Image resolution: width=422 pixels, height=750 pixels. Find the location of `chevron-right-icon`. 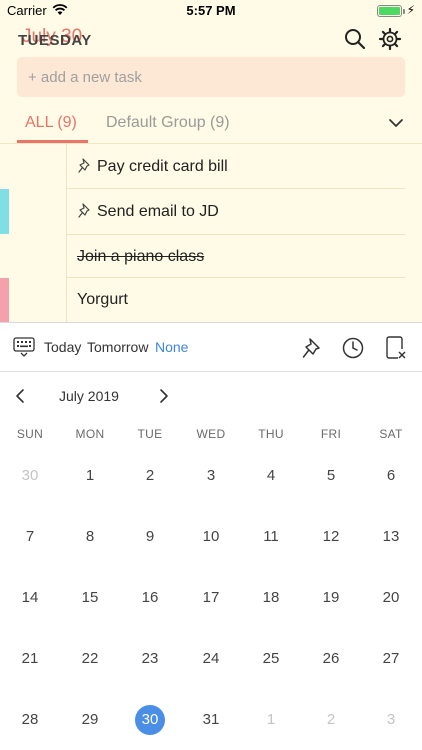

chevron-right-icon is located at coordinates (163, 396).